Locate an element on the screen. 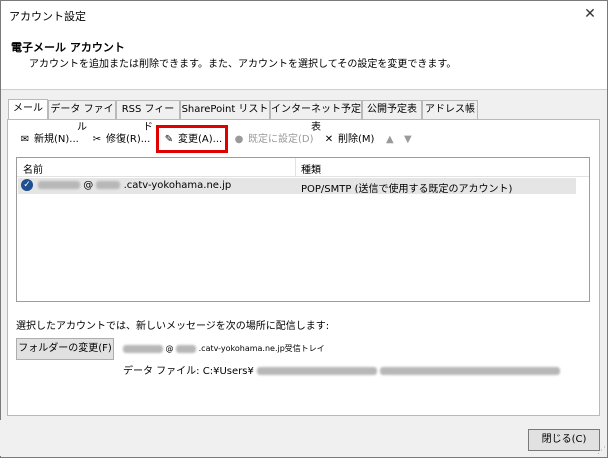 Image resolution: width=608 pixels, height=458 pixels. change-button-highlight is located at coordinates (192, 139).